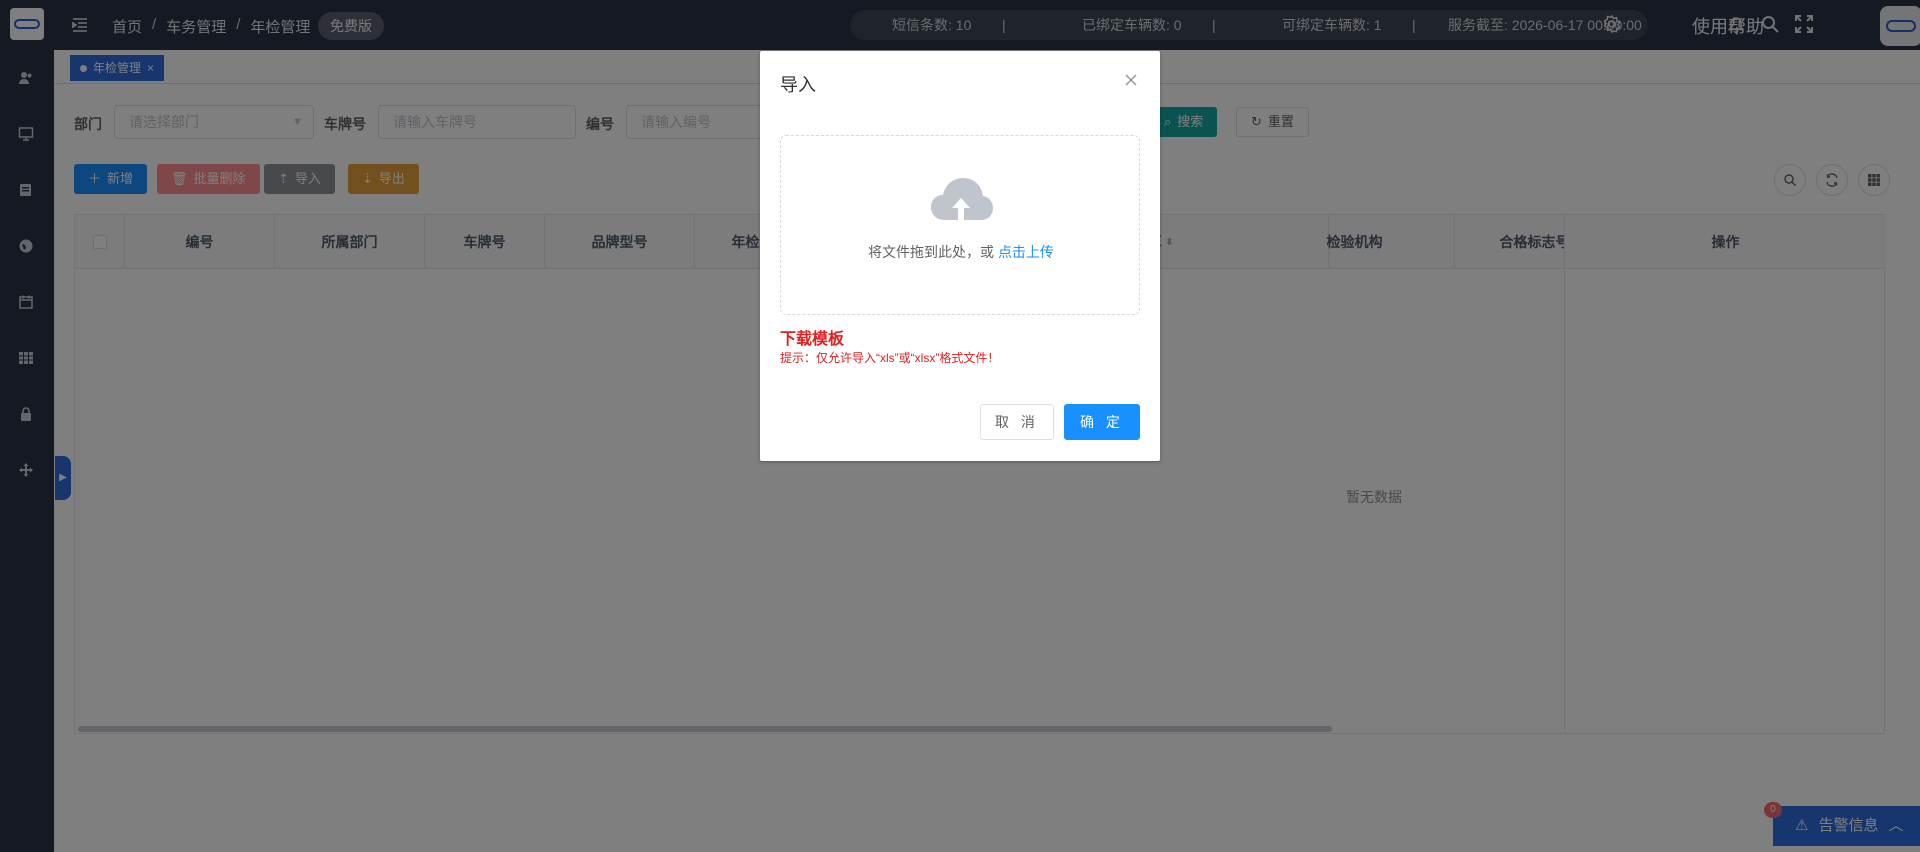  Describe the element at coordinates (960, 225) in the screenshot. I see `upload-dropzone: 将文件拖到此处，或 点击上传` at that location.